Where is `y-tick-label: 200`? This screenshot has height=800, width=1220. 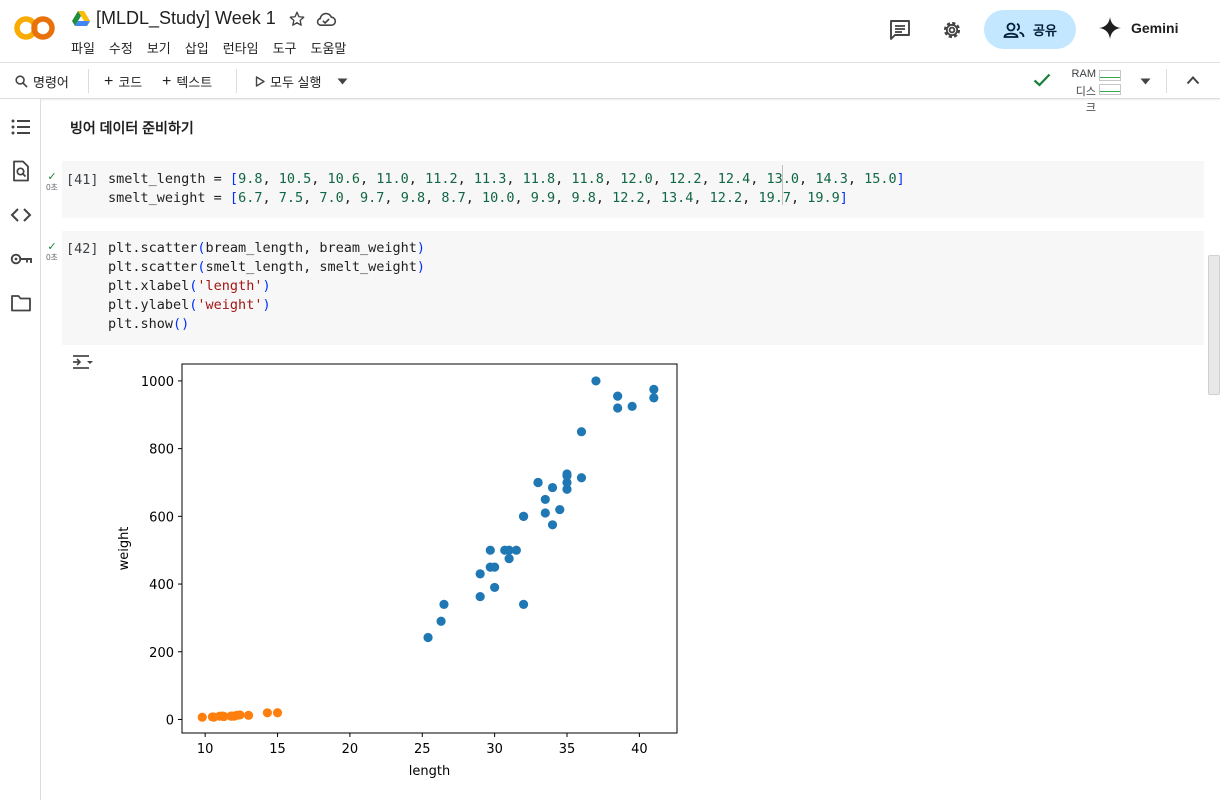
y-tick-label: 200 is located at coordinates (161, 653).